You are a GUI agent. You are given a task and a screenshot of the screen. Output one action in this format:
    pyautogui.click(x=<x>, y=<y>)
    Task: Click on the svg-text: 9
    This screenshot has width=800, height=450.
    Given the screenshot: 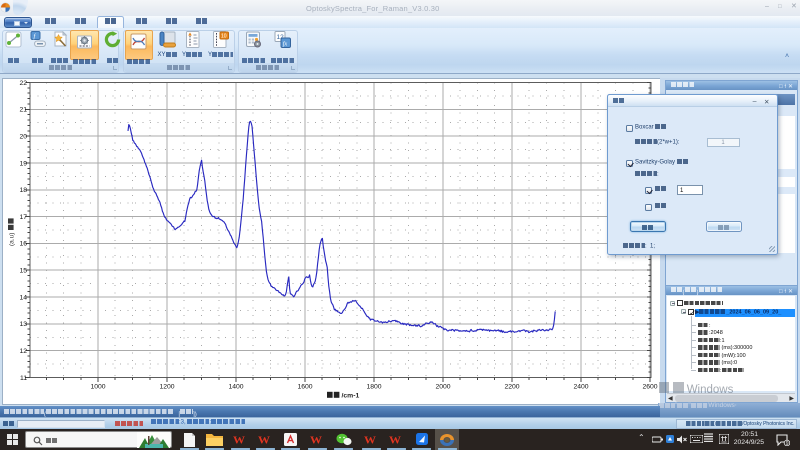 What is the action you would take?
    pyautogui.click(x=787, y=443)
    